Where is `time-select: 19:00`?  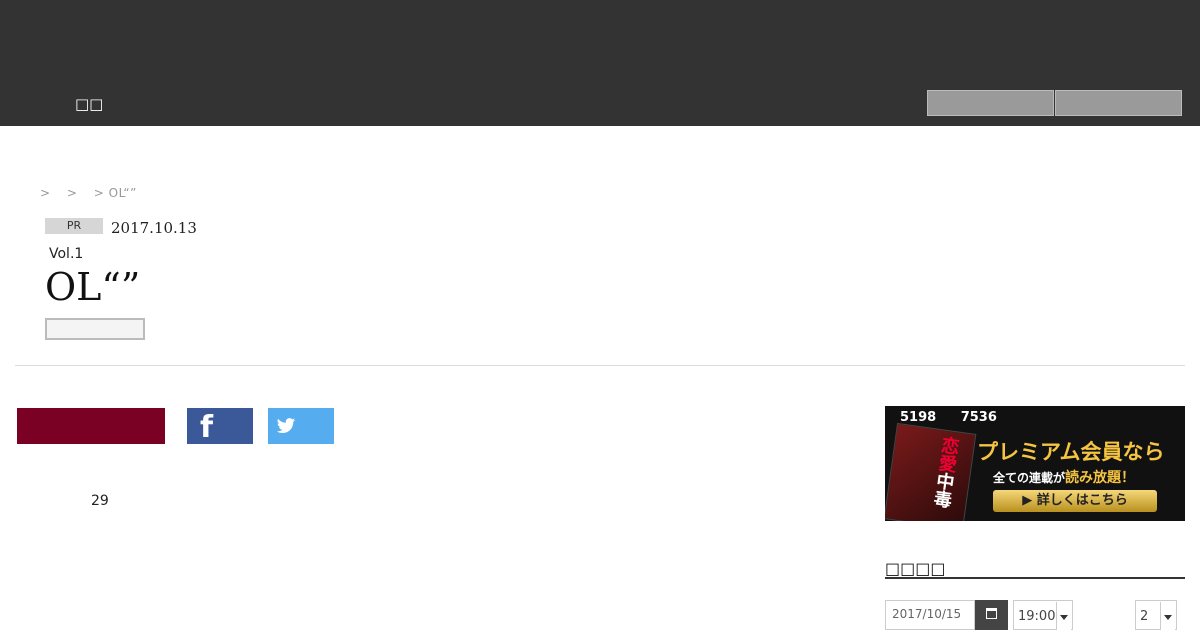
time-select: 19:00 is located at coordinates (1043, 615).